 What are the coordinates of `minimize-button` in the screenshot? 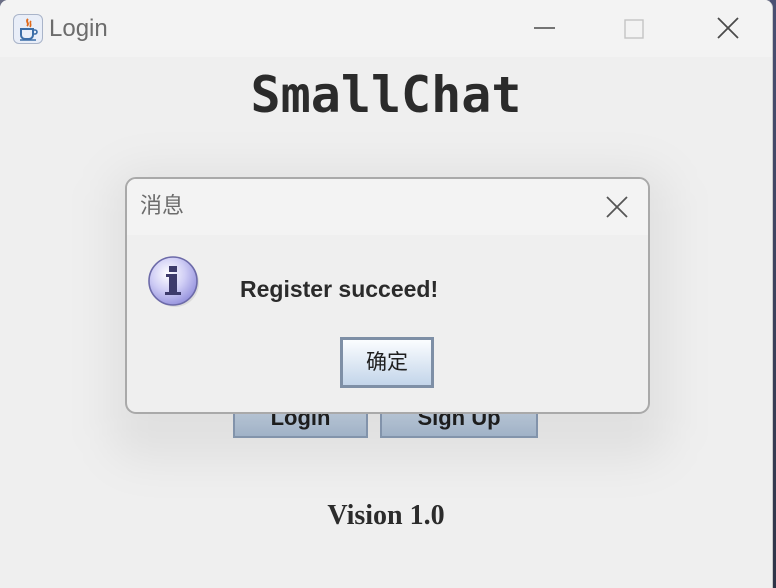 It's located at (544, 28).